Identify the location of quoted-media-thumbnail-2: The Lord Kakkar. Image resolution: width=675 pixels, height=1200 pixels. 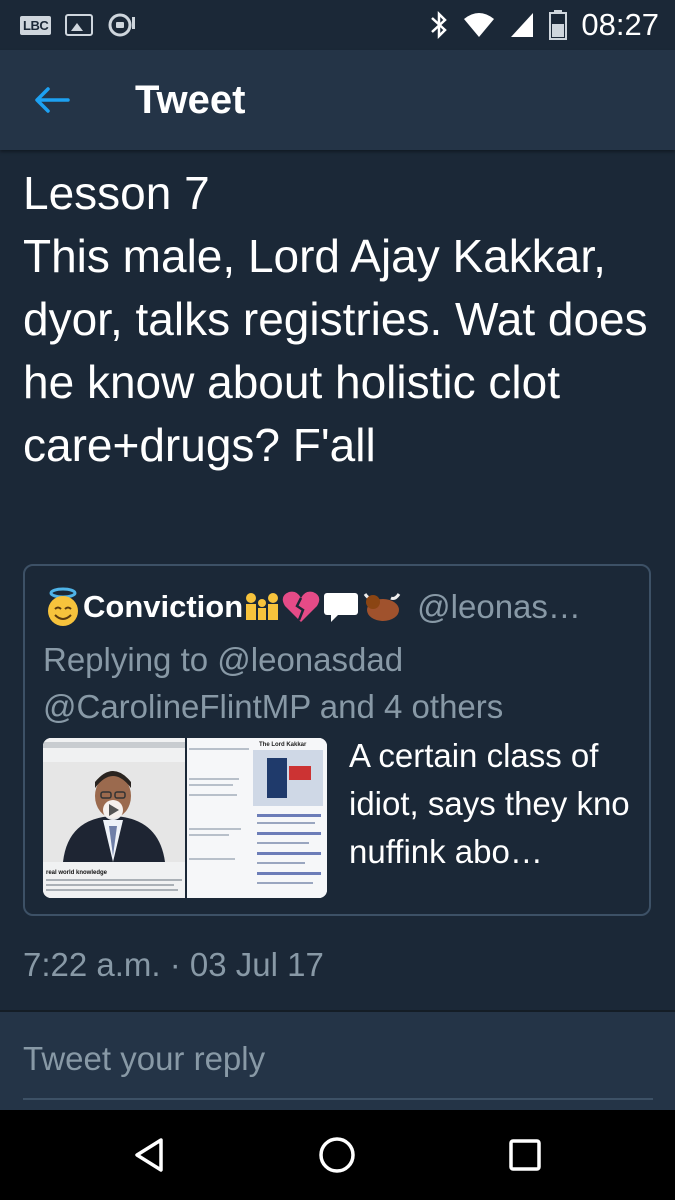
(257, 818).